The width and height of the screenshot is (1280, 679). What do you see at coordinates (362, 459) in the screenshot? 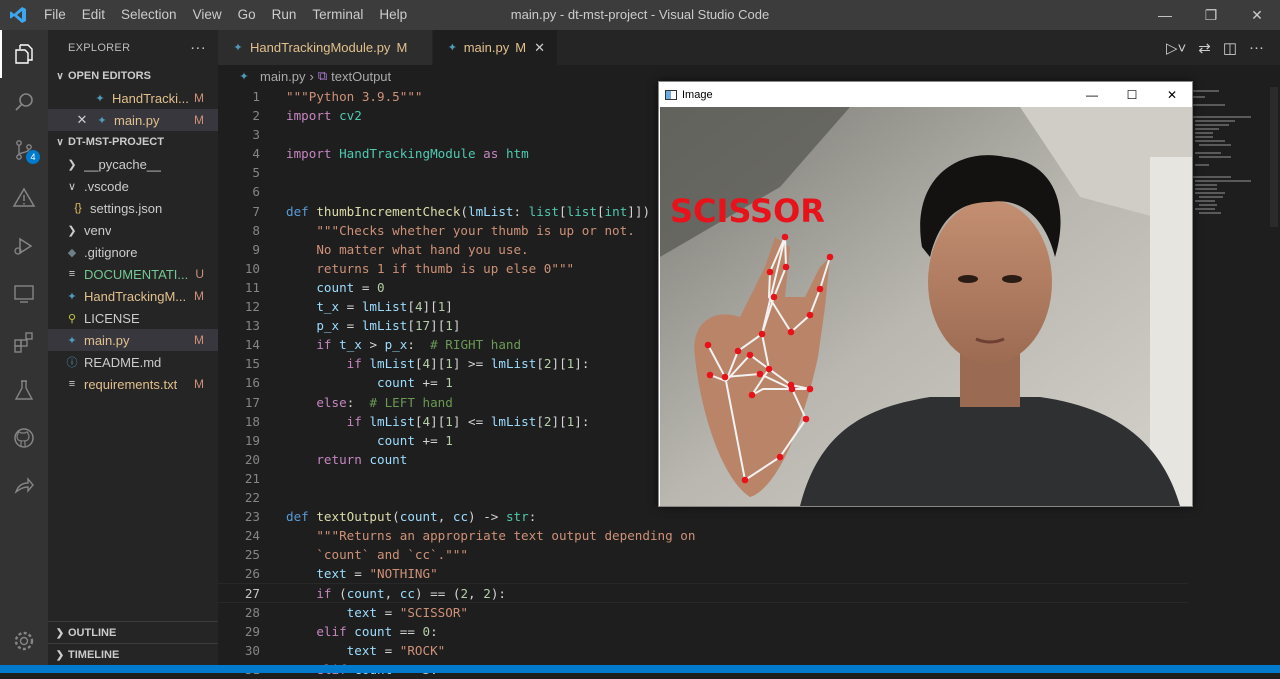
I see `code-text: return count` at bounding box center [362, 459].